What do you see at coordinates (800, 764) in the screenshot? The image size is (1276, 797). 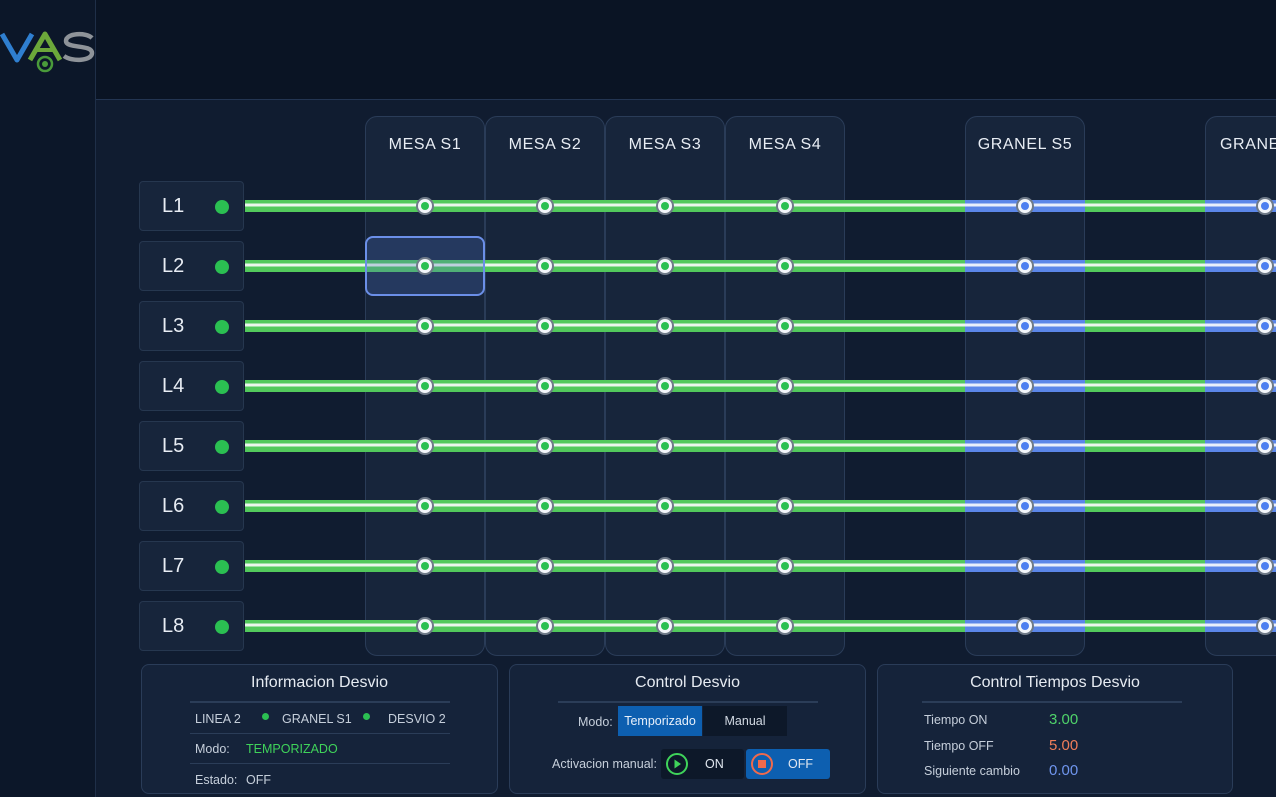 I see `manual-off-label: OFF` at bounding box center [800, 764].